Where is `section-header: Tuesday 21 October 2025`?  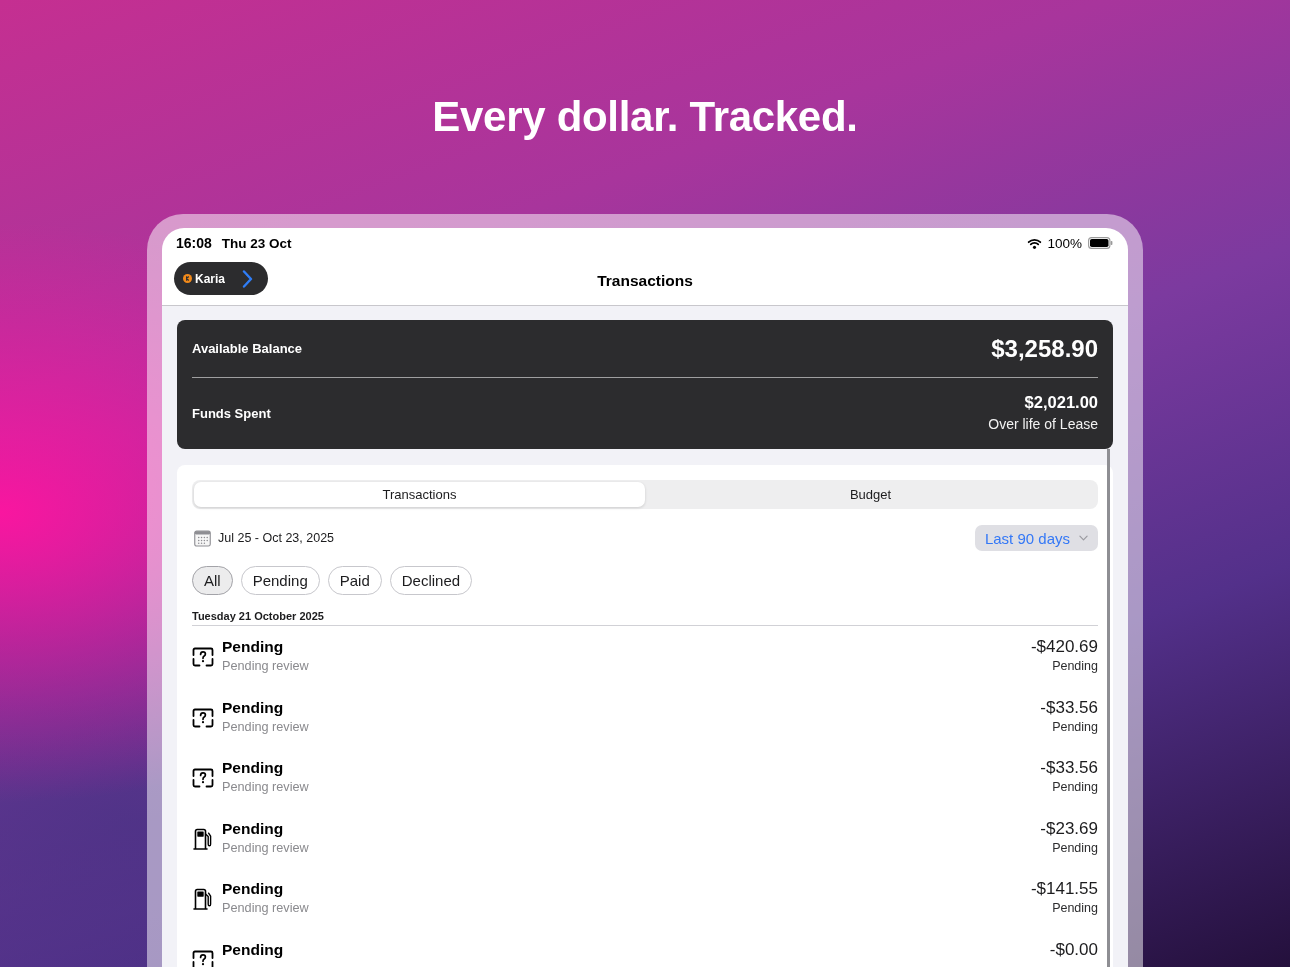 section-header: Tuesday 21 October 2025 is located at coordinates (645, 617).